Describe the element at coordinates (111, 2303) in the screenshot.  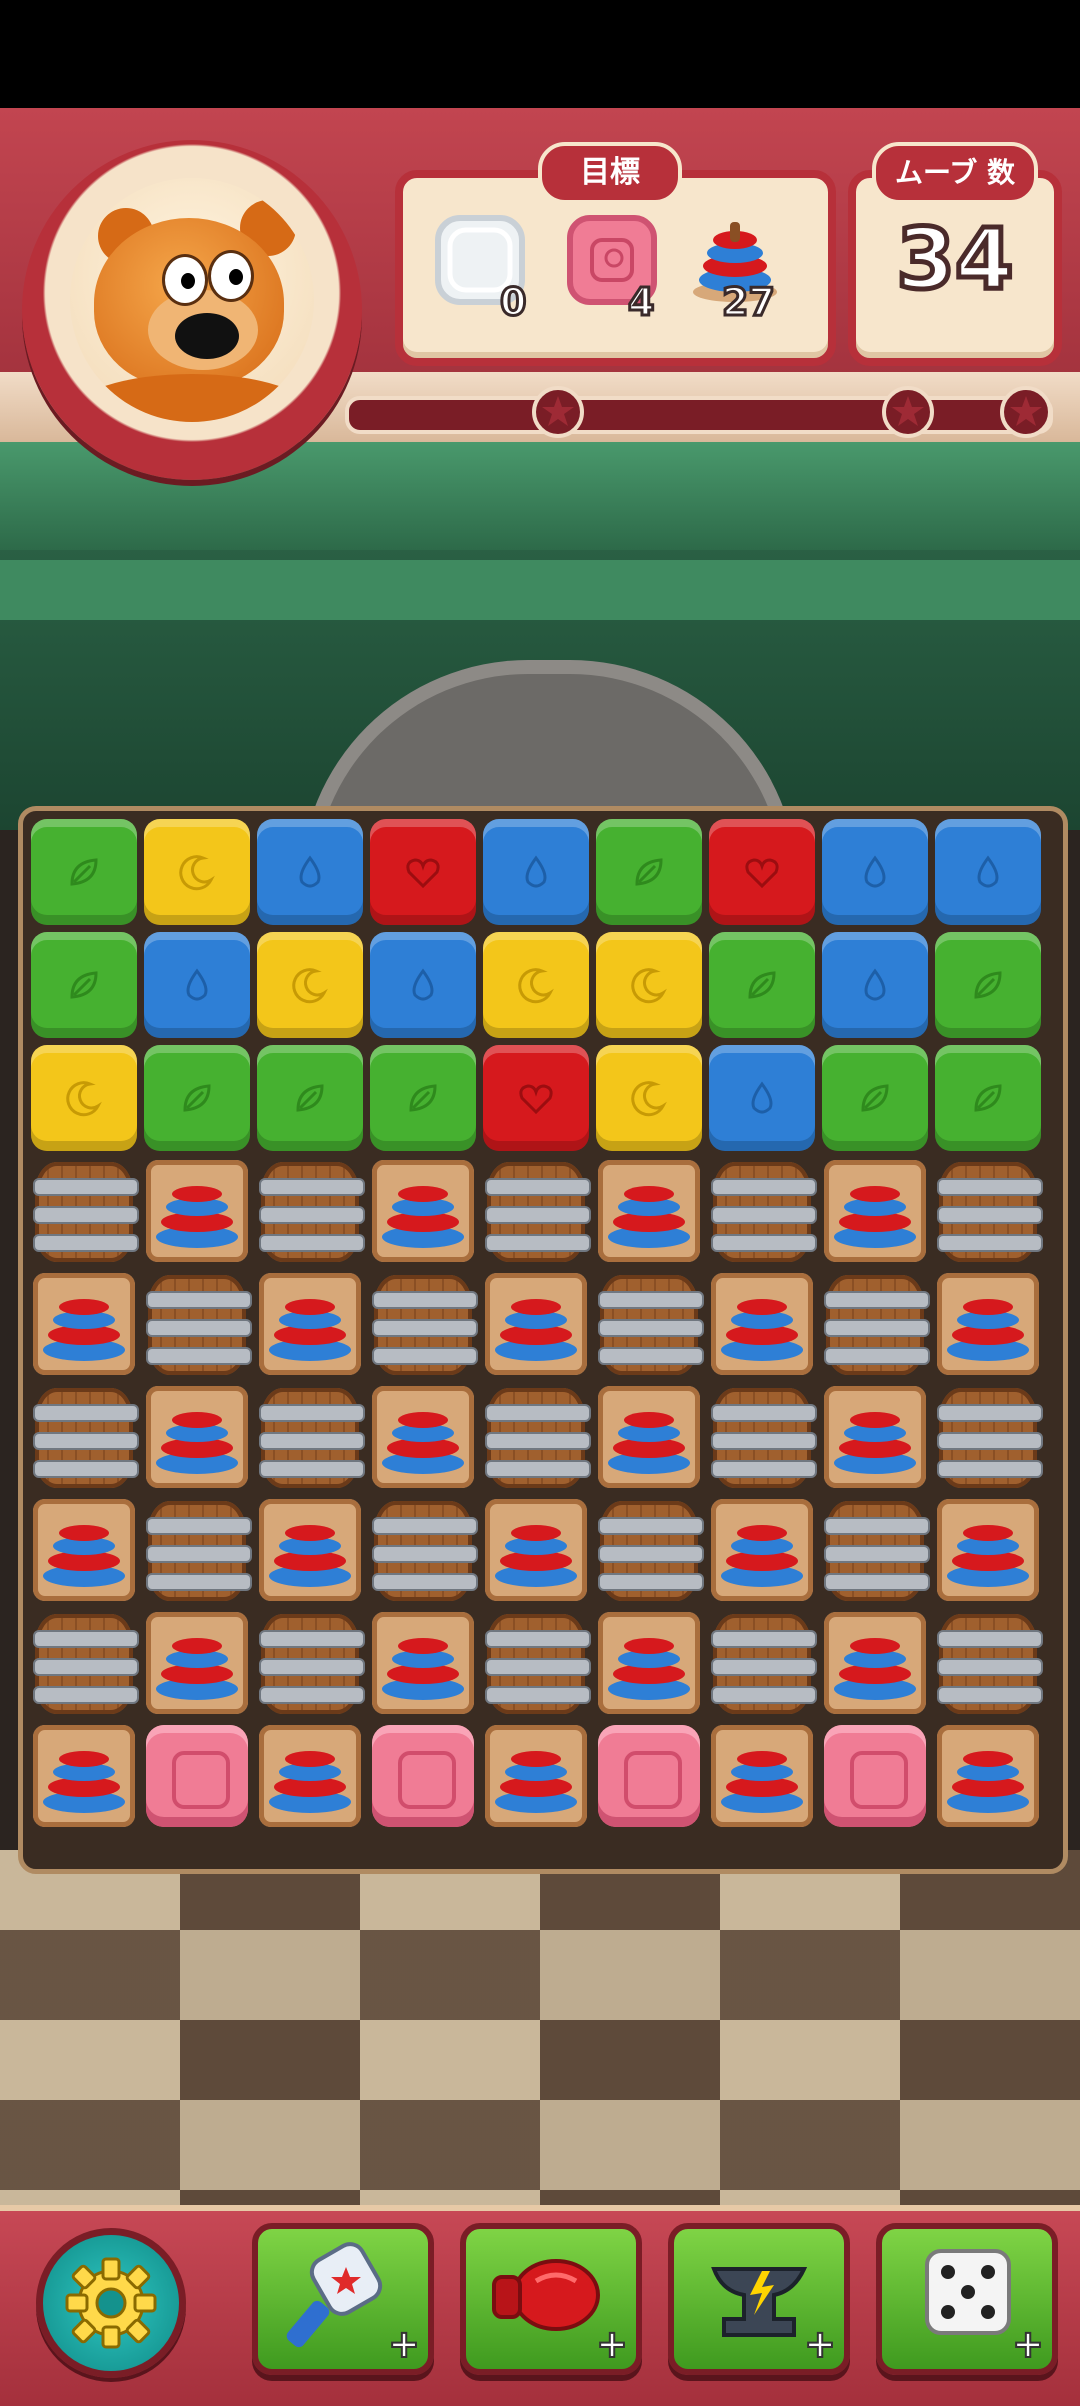
I see `settings-button` at that location.